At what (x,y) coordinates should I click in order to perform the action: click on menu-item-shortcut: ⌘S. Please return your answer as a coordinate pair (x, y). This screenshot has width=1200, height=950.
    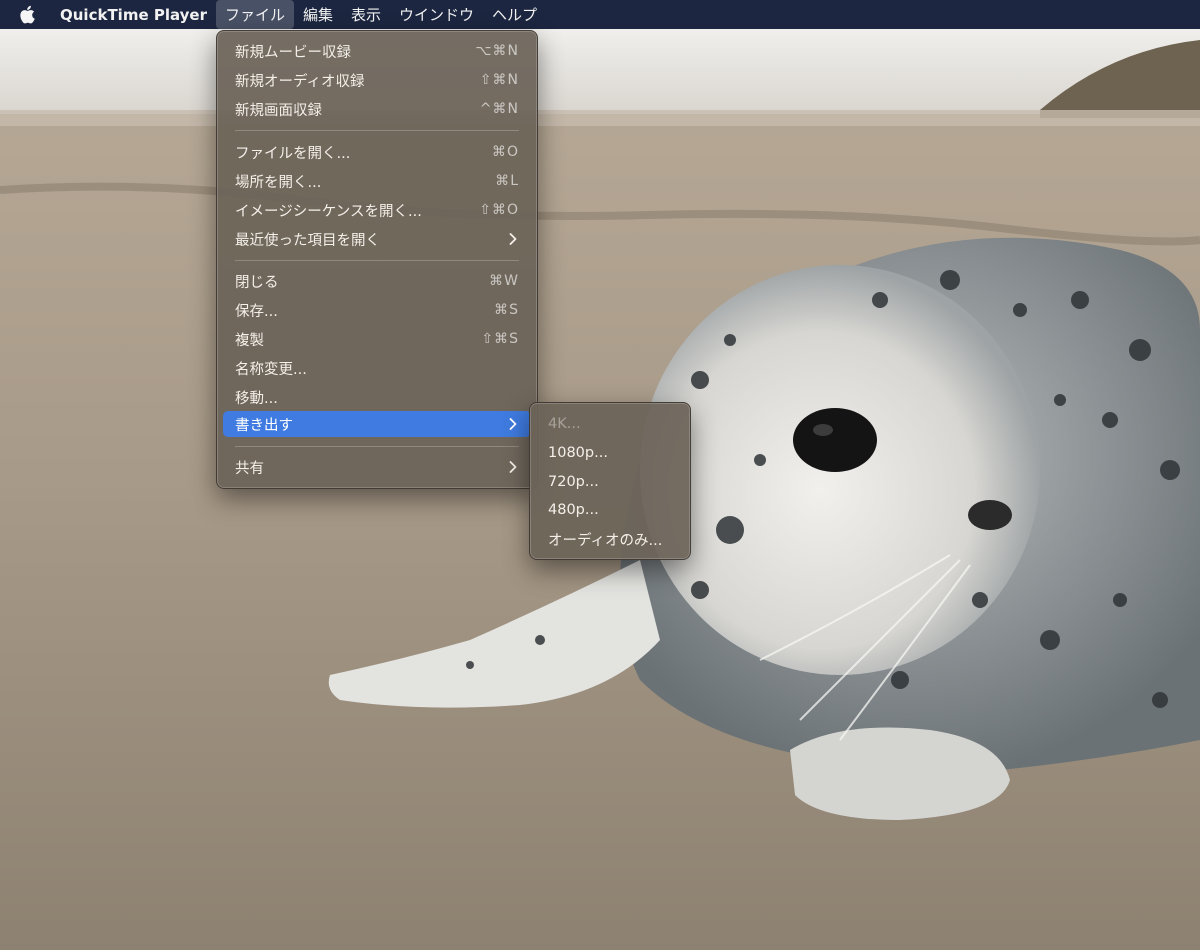
    Looking at the image, I should click on (506, 310).